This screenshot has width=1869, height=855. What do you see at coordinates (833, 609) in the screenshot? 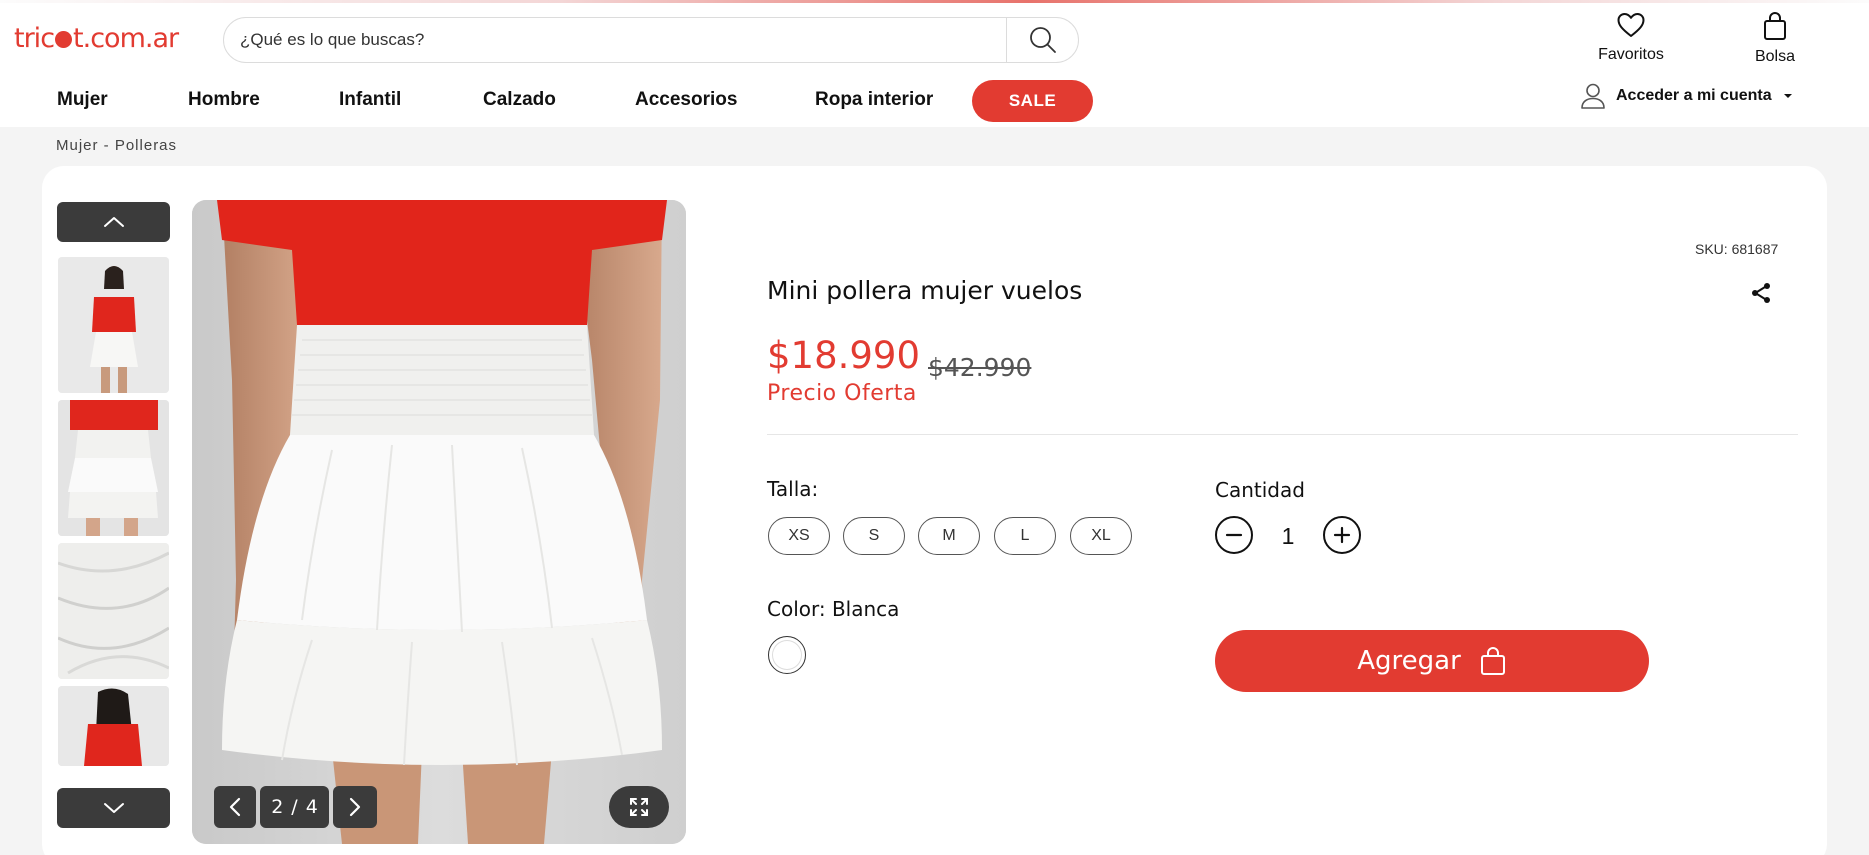
I see `color-label: Color: Blanca` at bounding box center [833, 609].